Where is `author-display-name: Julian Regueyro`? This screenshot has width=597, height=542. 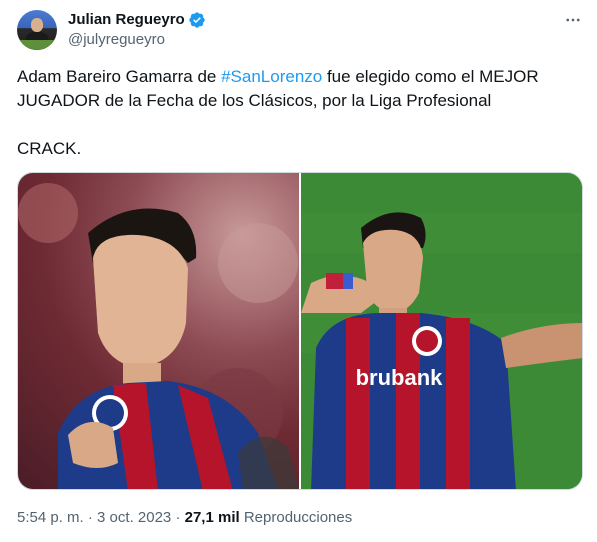 author-display-name: Julian Regueyro is located at coordinates (126, 20).